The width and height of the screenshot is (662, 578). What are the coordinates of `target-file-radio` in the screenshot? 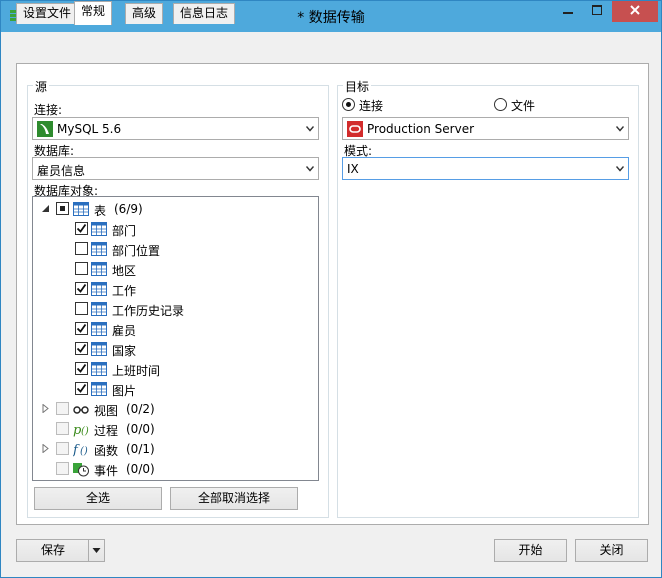 It's located at (500, 104).